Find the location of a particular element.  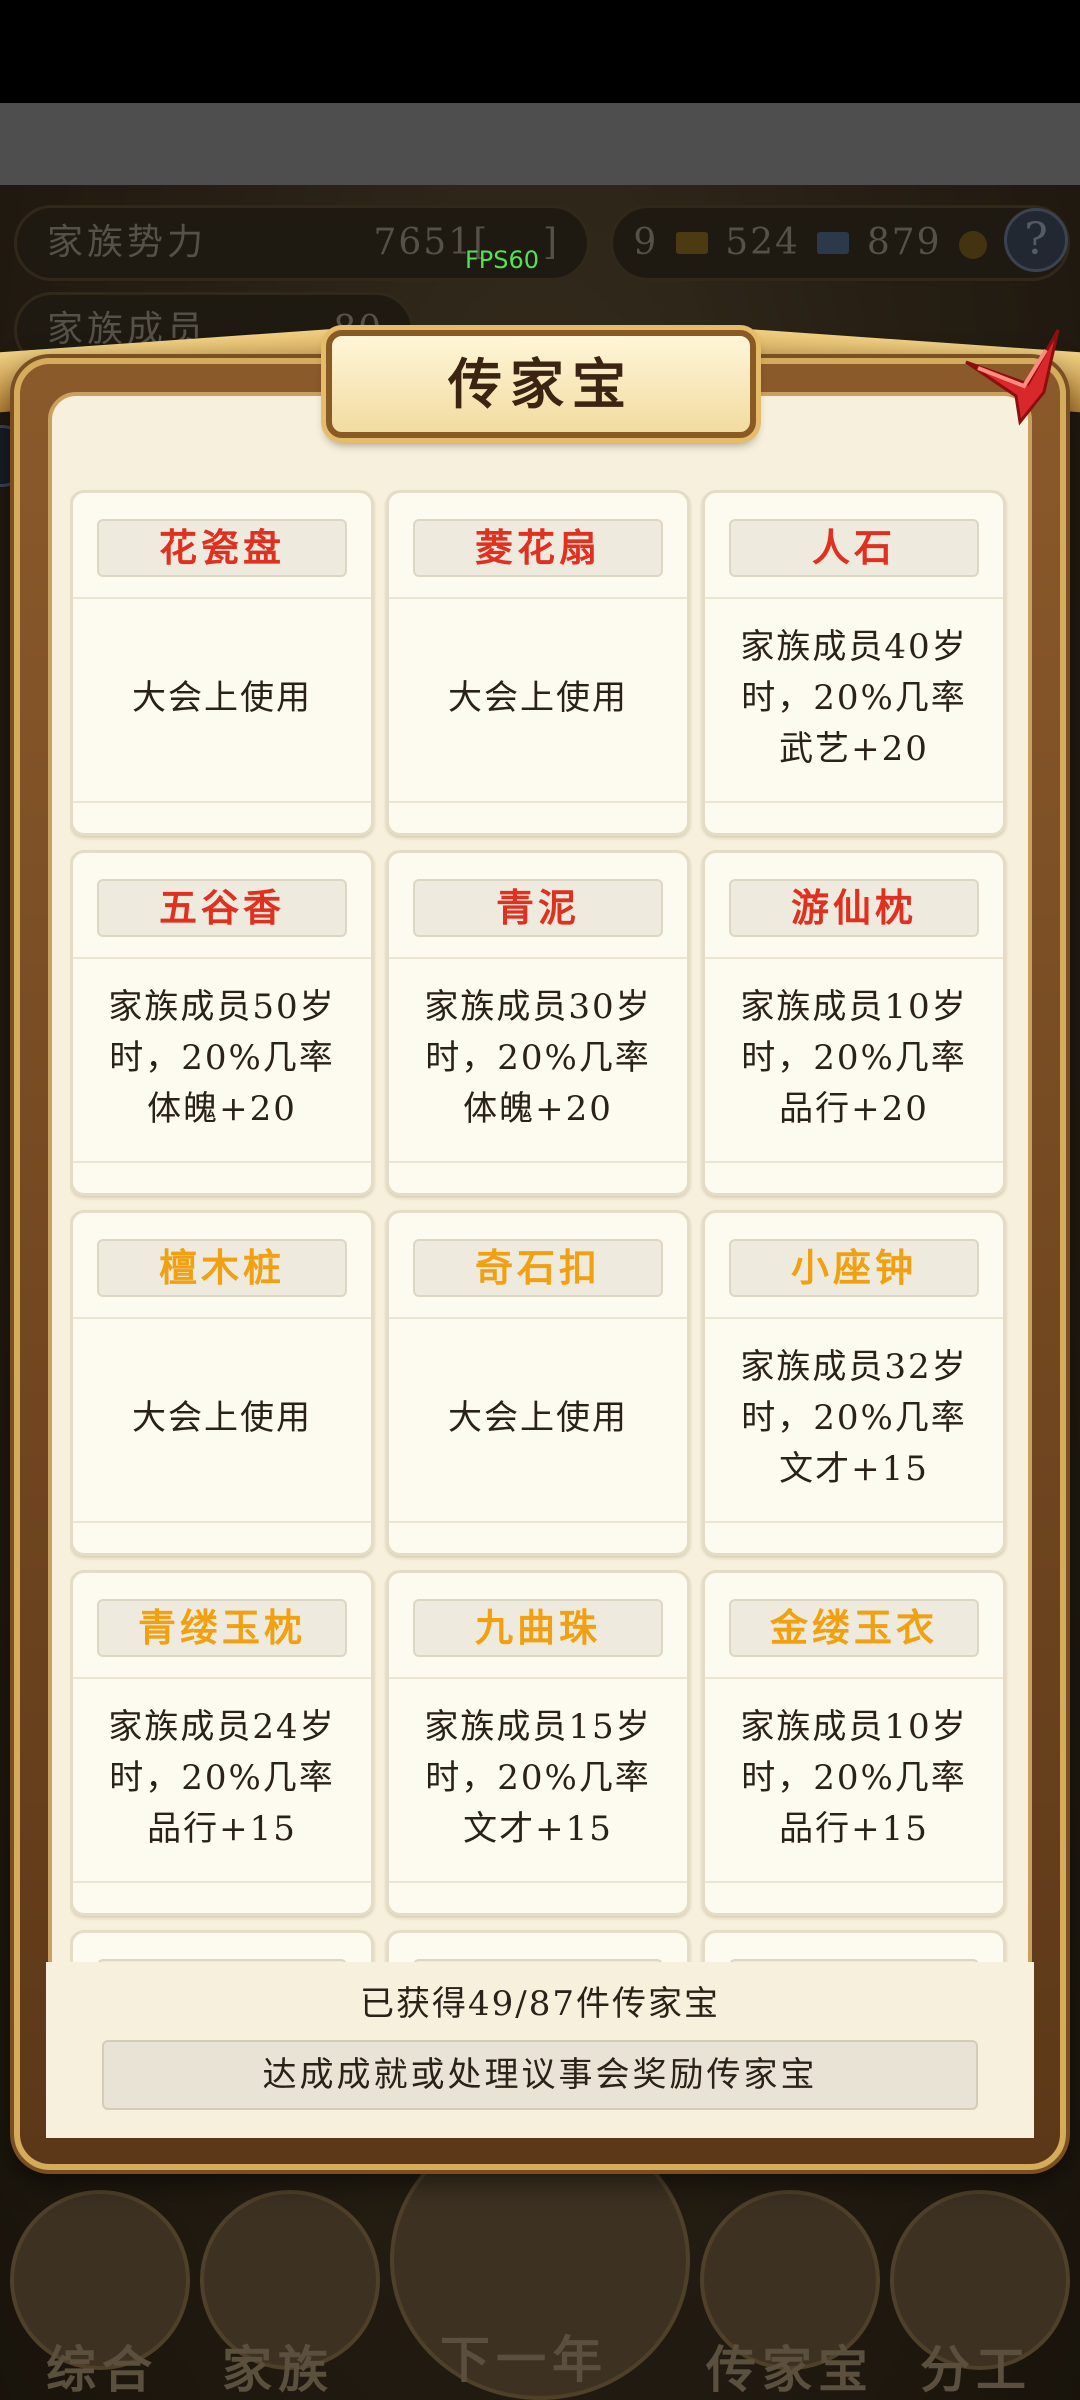

heirloom-card: 青泥家族成员30岁 时，20%几率 体魄+20 is located at coordinates (538, 1023).